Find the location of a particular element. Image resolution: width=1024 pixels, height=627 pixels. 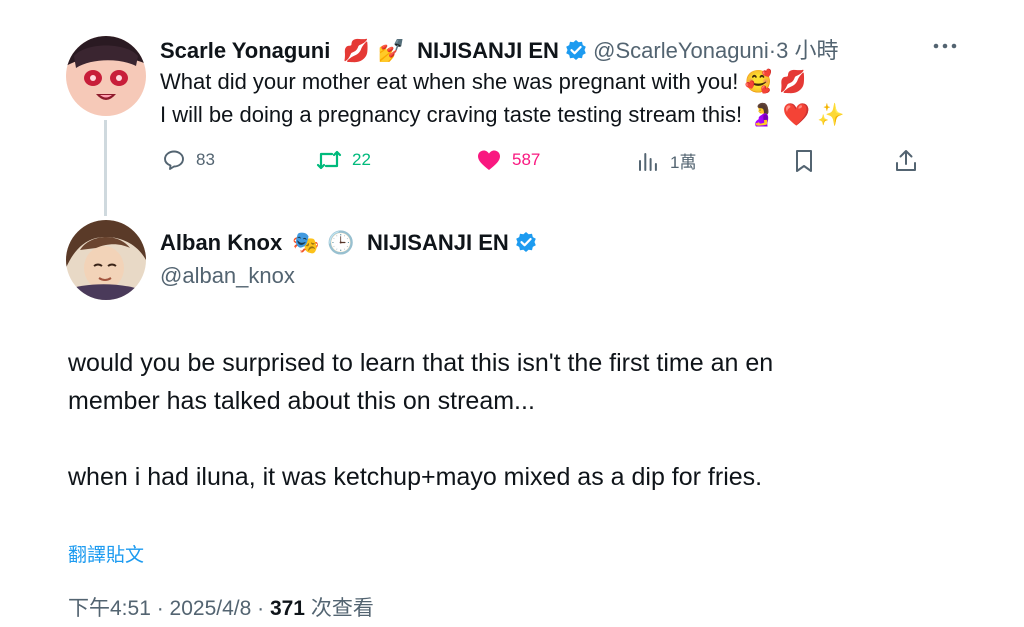

repost-icon is located at coordinates (329, 160).